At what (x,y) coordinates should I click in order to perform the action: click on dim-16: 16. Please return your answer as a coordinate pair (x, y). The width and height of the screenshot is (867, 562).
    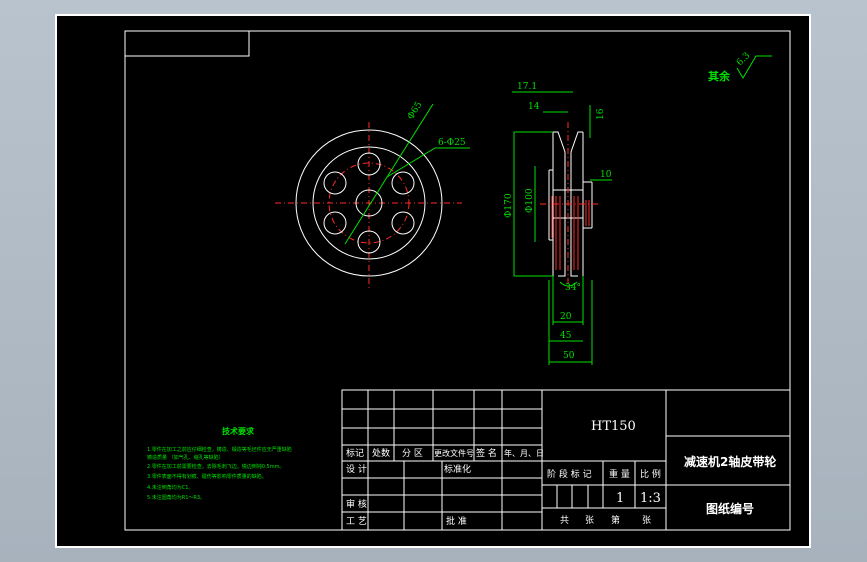
    Looking at the image, I should click on (601, 114).